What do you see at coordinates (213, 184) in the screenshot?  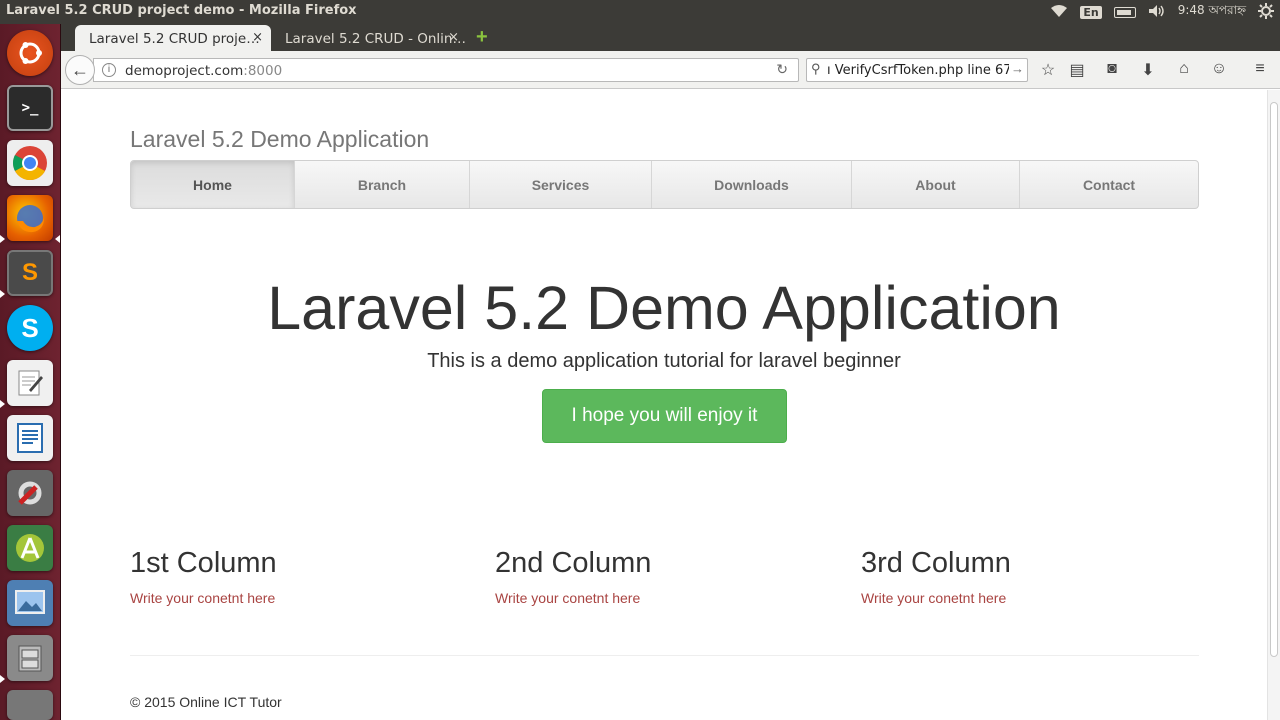 I see `nav-home: Home` at bounding box center [213, 184].